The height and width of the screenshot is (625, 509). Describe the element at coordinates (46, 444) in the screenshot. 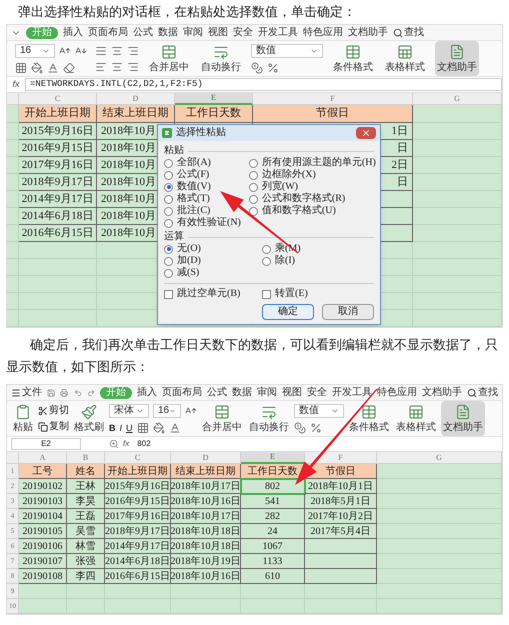

I see `name-box: E2` at that location.